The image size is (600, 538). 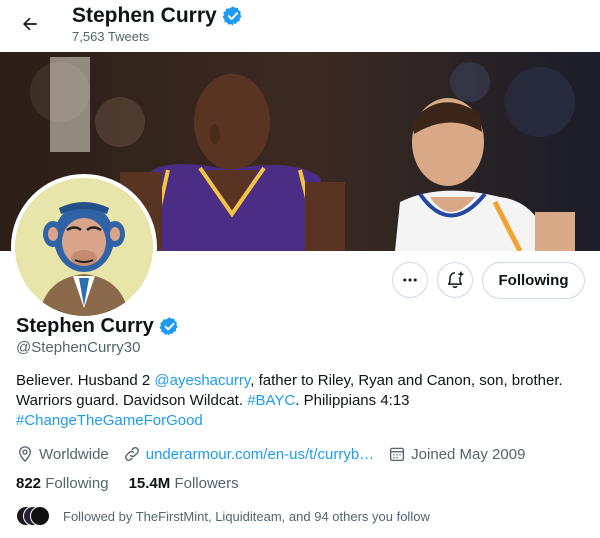 I want to click on follow-counts: 822 Following 15.4M Followers, so click(x=127, y=483).